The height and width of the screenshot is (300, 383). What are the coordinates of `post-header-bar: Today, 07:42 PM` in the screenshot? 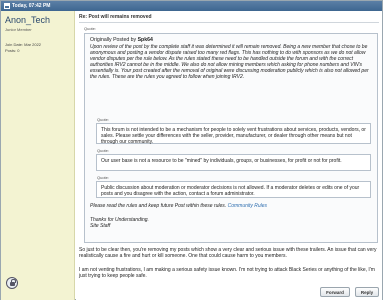 It's located at (191, 6).